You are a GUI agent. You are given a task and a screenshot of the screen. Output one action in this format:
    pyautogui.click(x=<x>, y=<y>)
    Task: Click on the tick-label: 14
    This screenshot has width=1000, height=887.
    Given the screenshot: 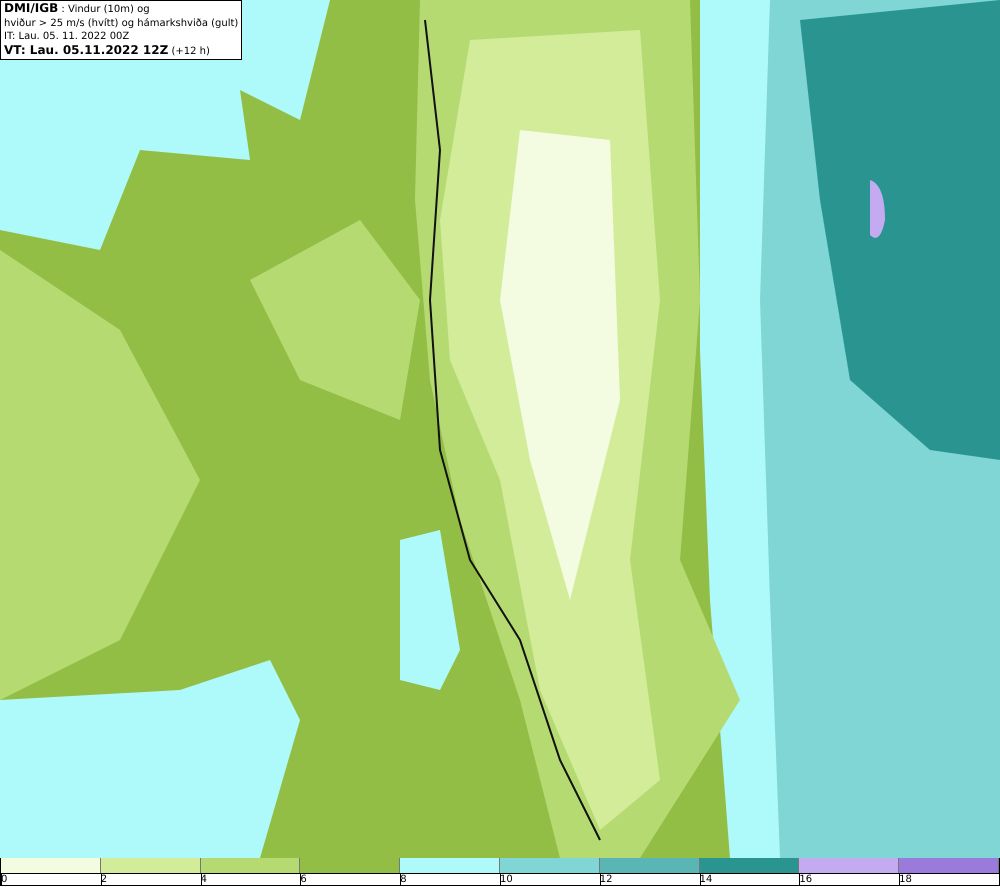 What is the action you would take?
    pyautogui.click(x=706, y=879)
    